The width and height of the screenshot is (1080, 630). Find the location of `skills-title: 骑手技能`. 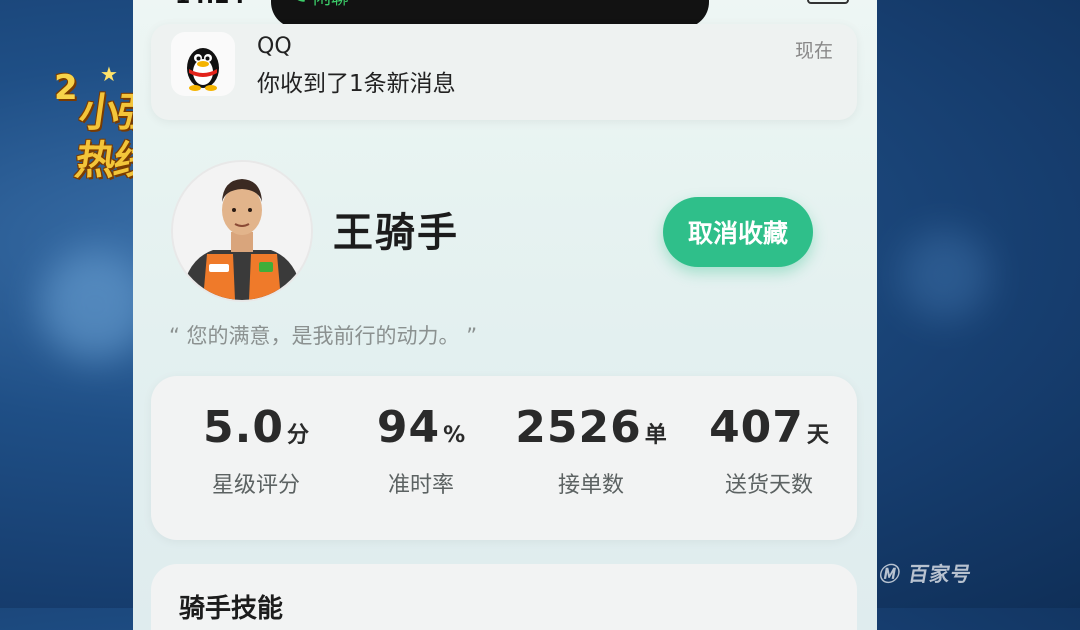

skills-title: 骑手技能 is located at coordinates (231, 609).